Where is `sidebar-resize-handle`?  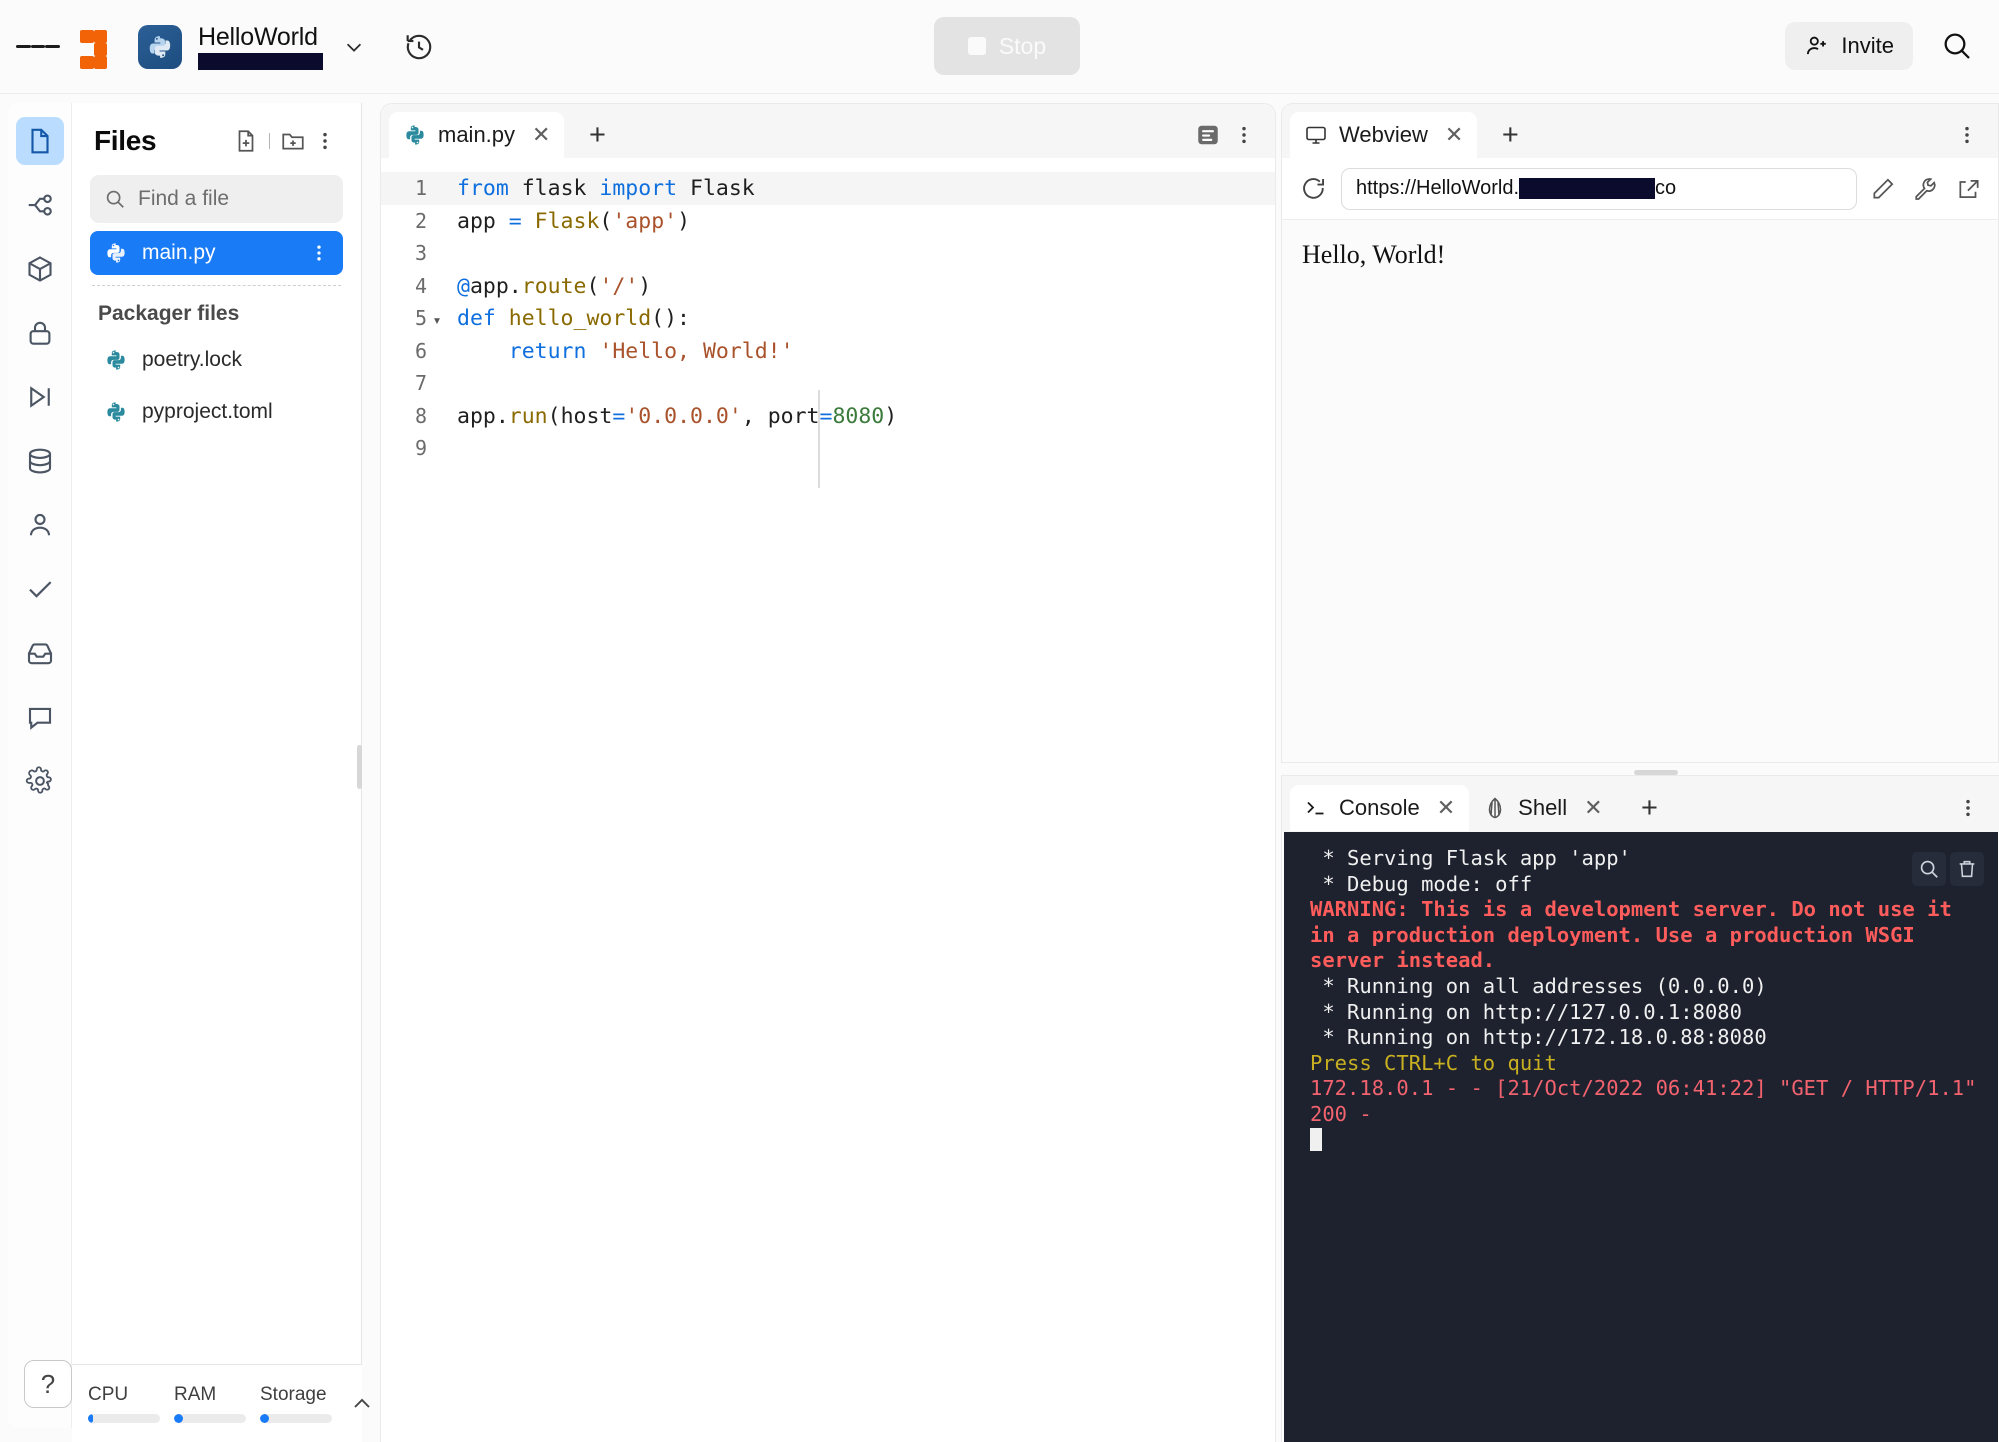 sidebar-resize-handle is located at coordinates (359, 767).